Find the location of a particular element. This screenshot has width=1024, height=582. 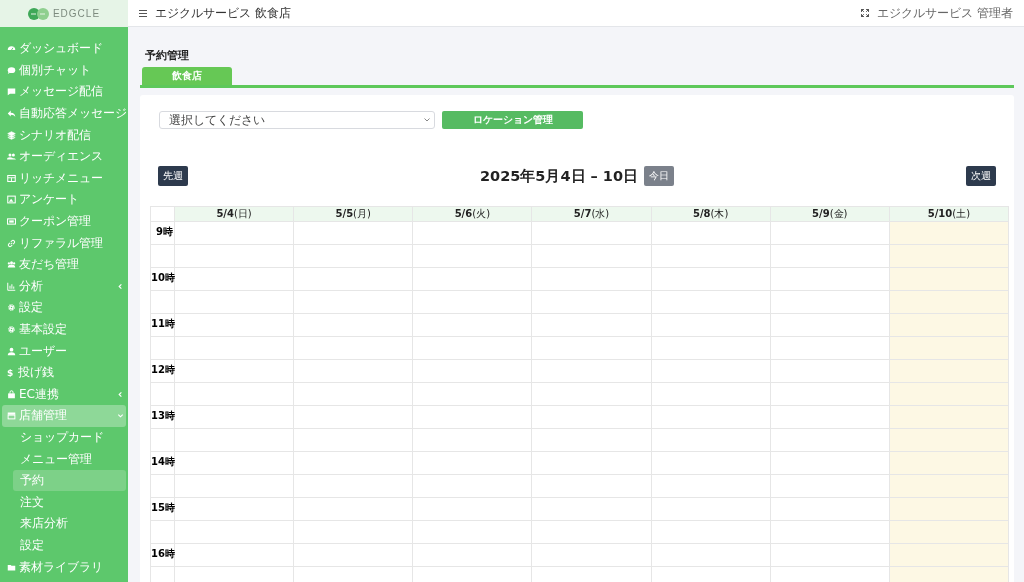

sidebar-item: メッセージ配信 is located at coordinates (64, 92).